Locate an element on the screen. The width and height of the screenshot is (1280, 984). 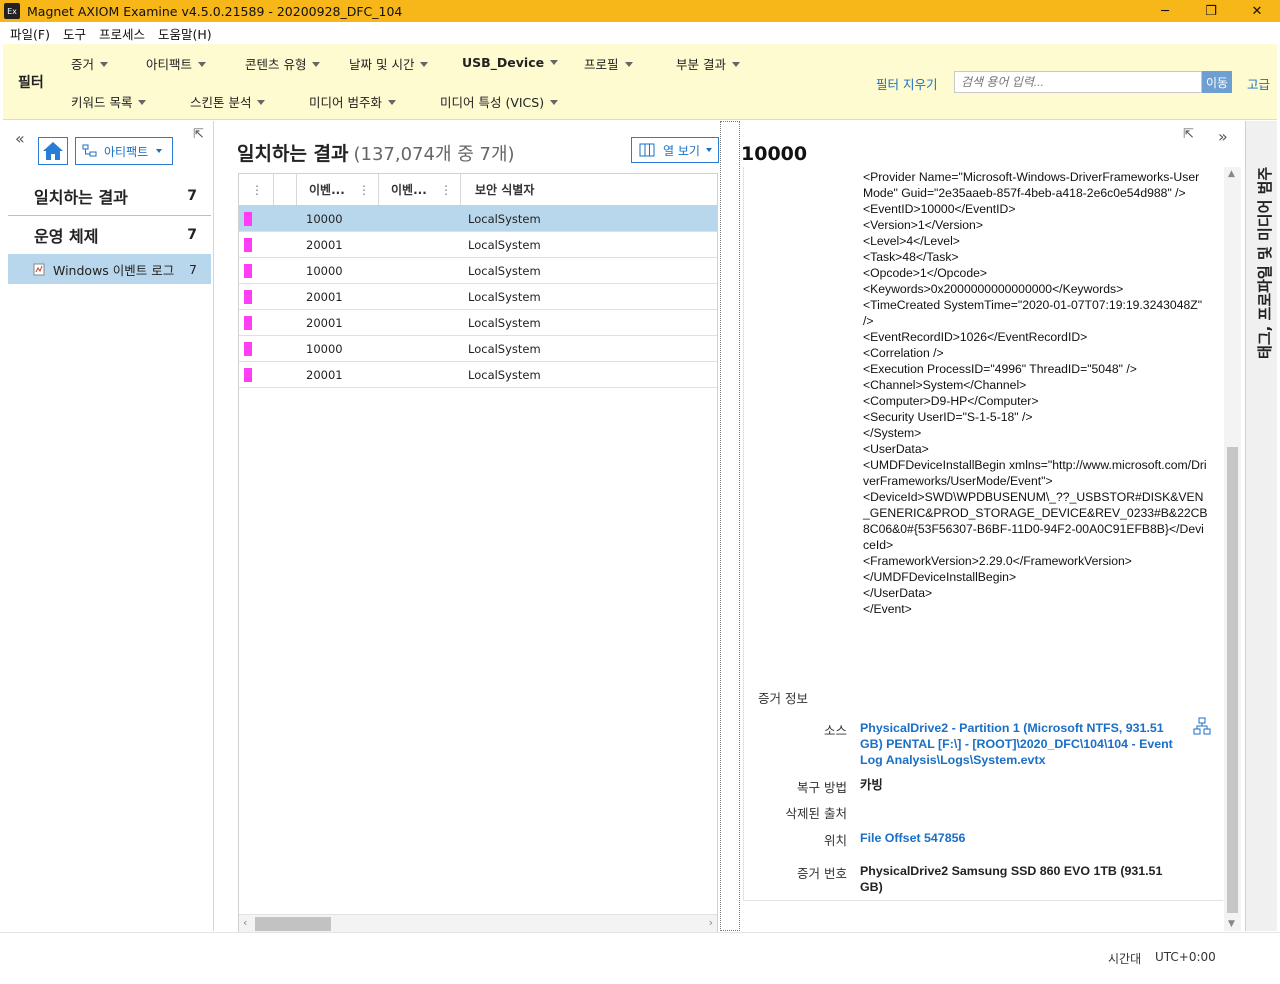
column-flag is located at coordinates (285, 189).